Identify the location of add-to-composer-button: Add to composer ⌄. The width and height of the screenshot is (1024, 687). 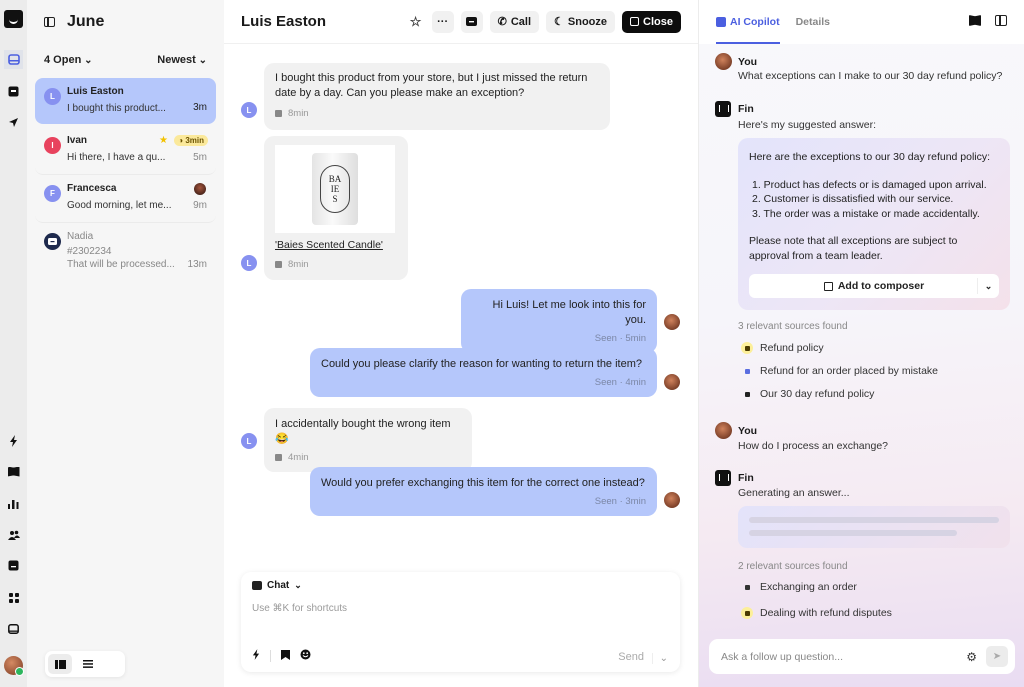
(874, 286).